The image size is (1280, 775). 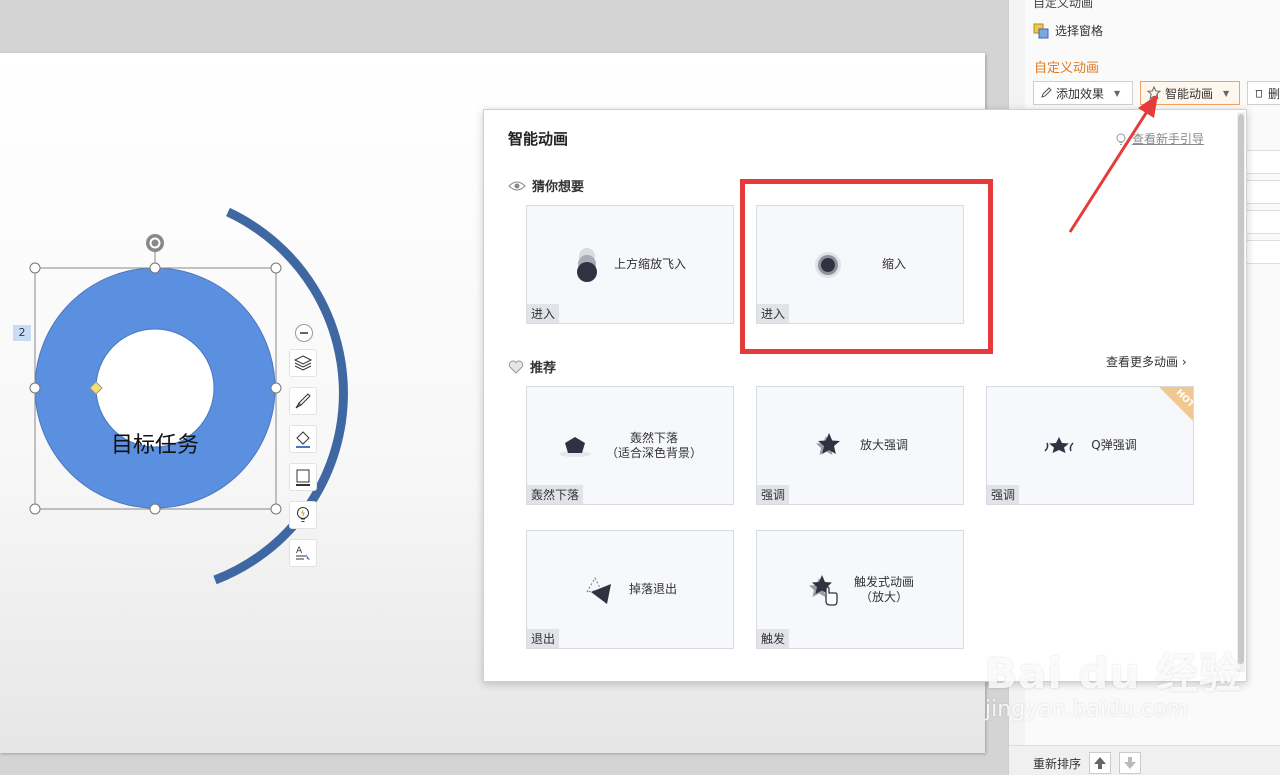 I want to click on rotate-handle-icon, so click(x=155, y=243).